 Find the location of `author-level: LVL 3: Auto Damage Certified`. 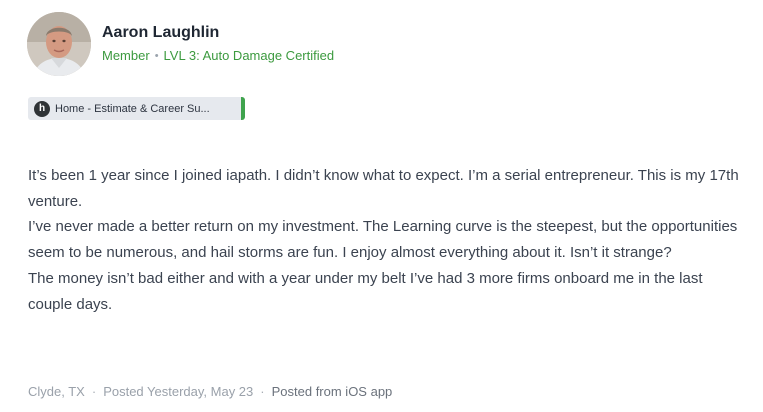

author-level: LVL 3: Auto Damage Certified is located at coordinates (249, 55).